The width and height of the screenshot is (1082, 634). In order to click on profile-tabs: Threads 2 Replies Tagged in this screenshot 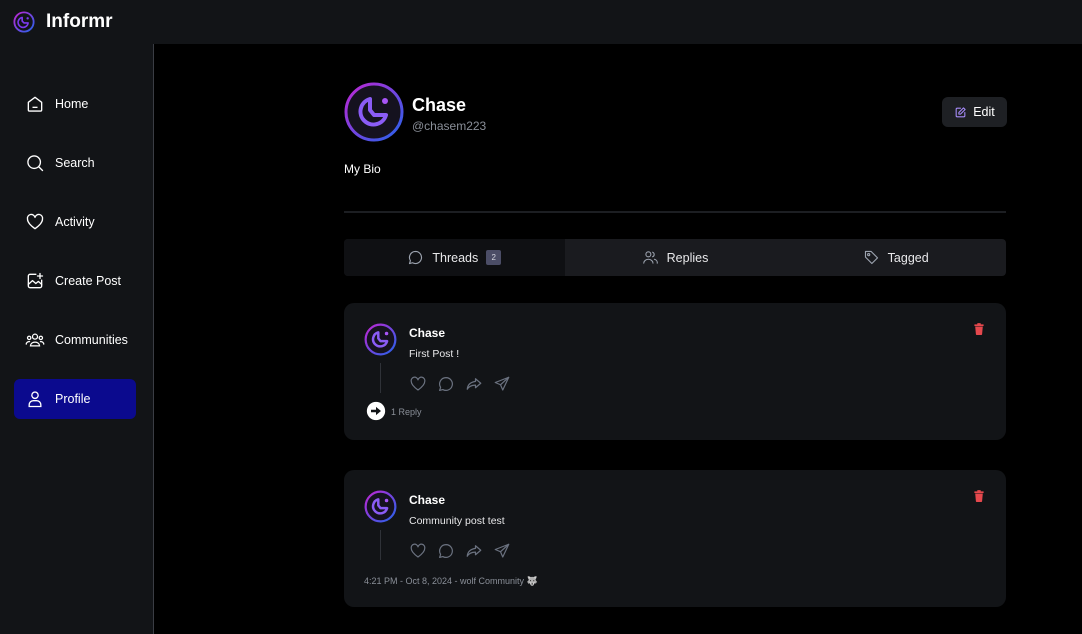, I will do `click(675, 257)`.